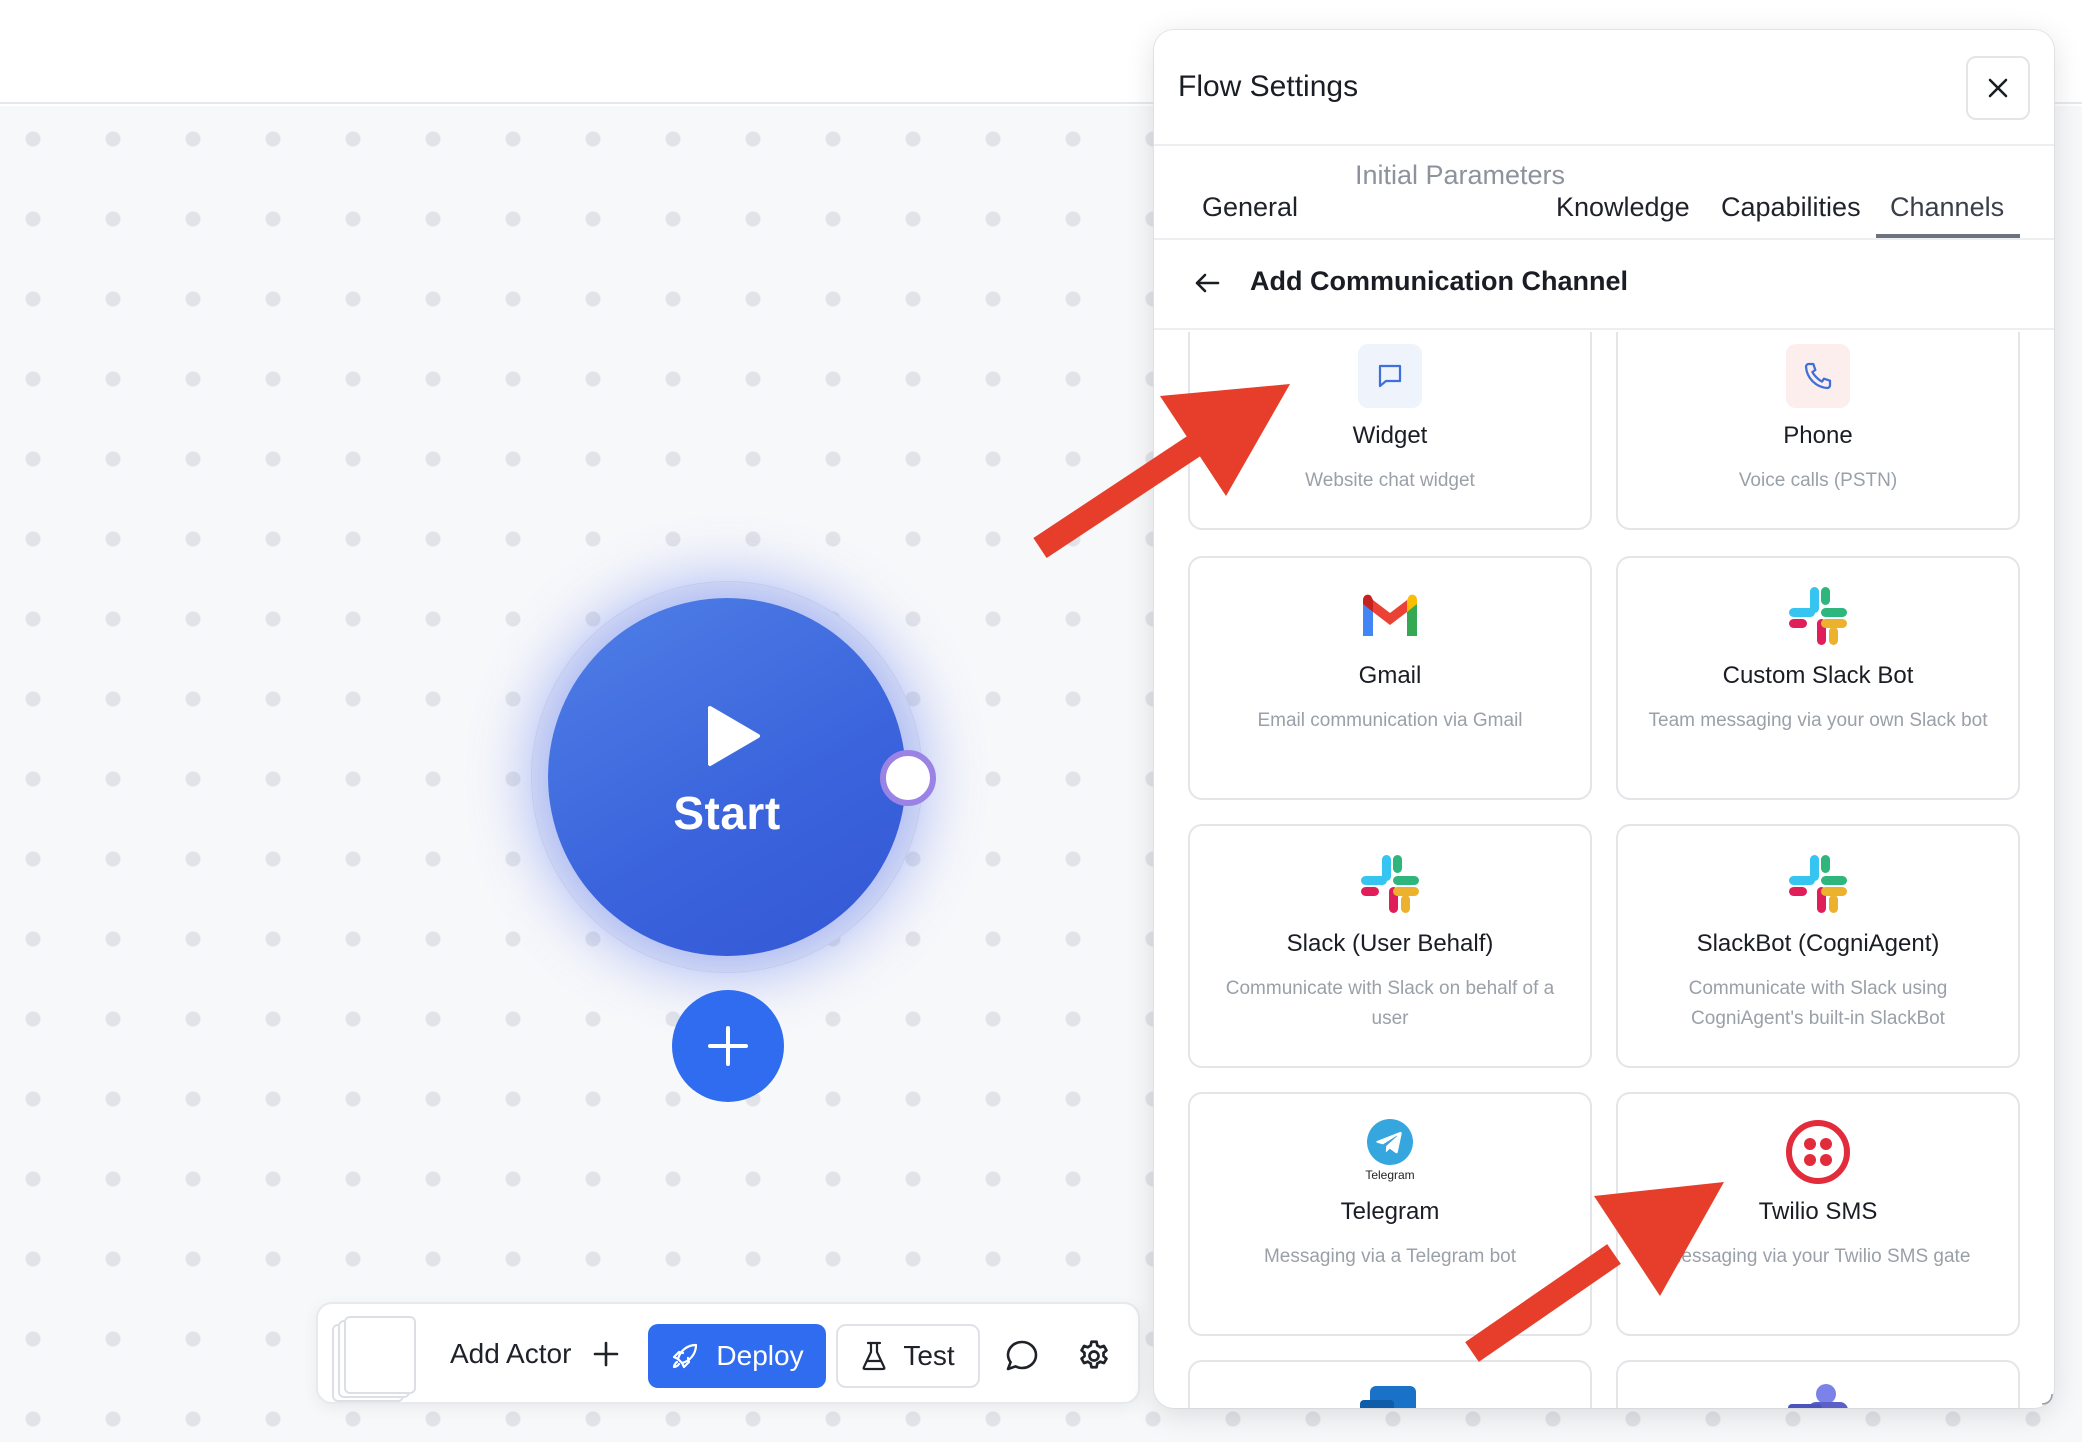  What do you see at coordinates (1623, 207) in the screenshot?
I see `tab-knowledge: Knowledge` at bounding box center [1623, 207].